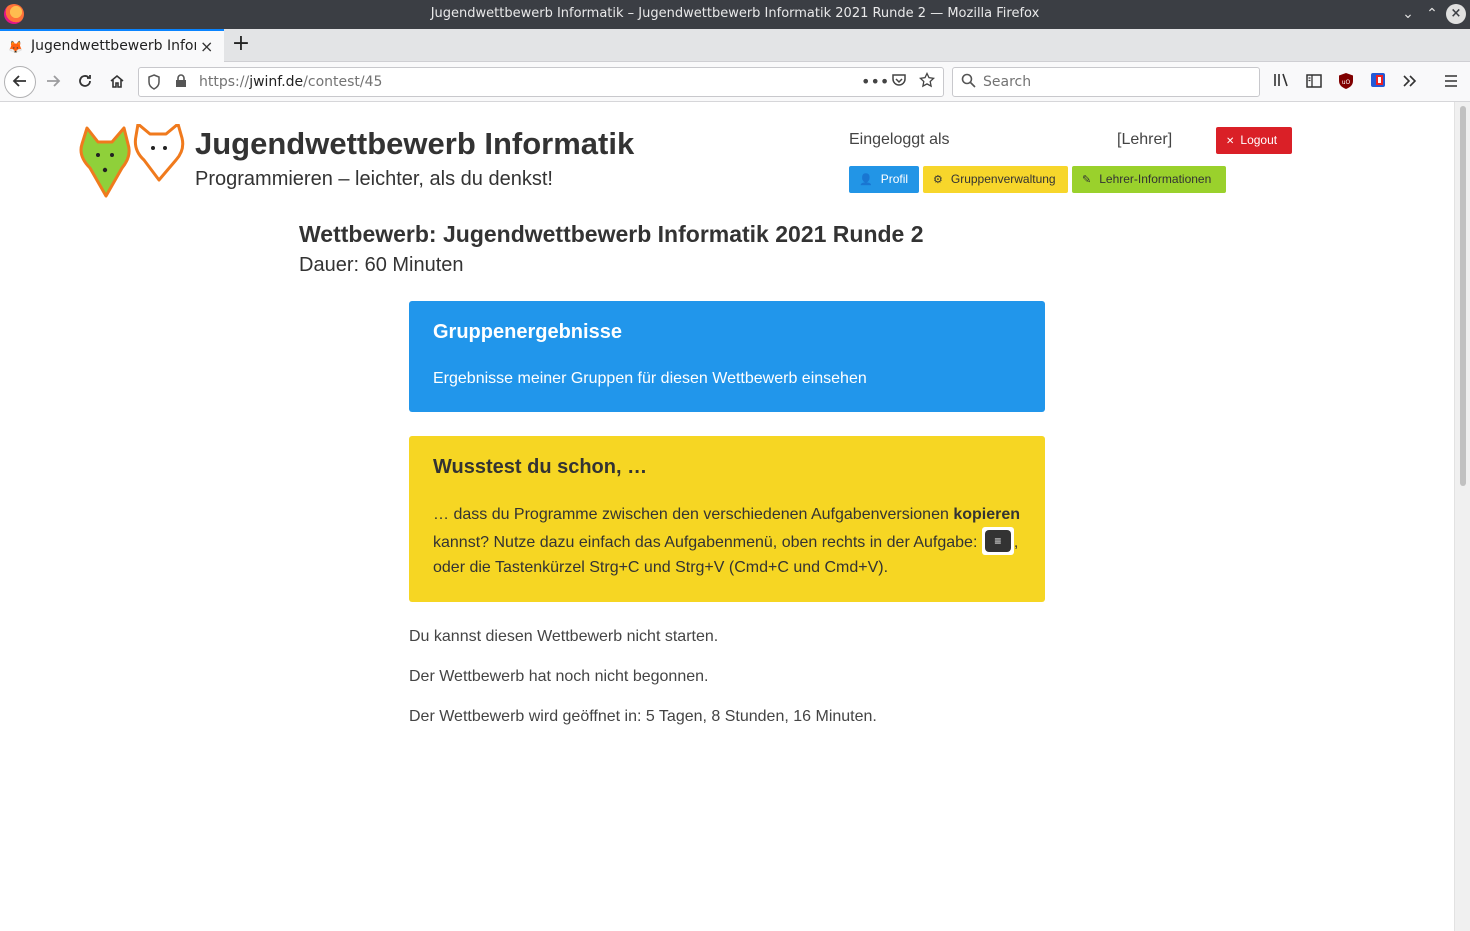 Image resolution: width=1470 pixels, height=931 pixels. What do you see at coordinates (1007, 82) in the screenshot?
I see `search-placeholder: Search` at bounding box center [1007, 82].